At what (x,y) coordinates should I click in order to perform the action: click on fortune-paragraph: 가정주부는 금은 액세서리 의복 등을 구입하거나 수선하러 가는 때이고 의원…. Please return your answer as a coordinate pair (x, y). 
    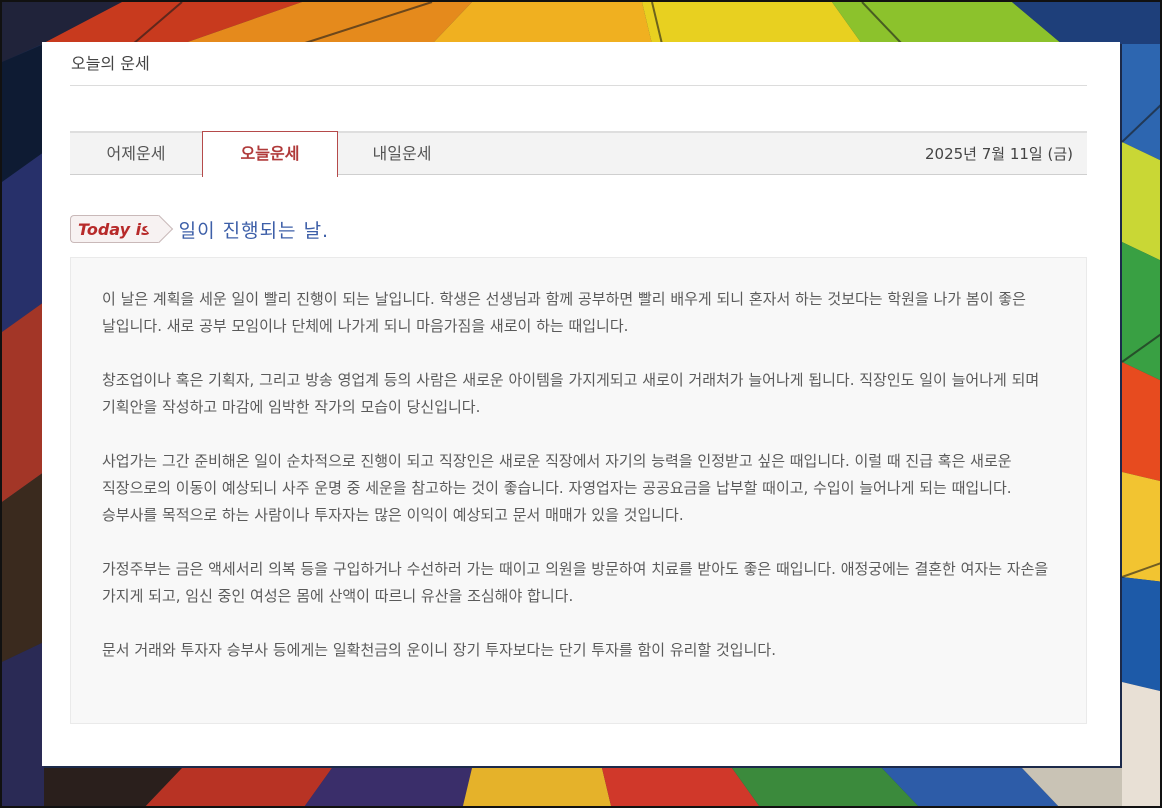
    Looking at the image, I should click on (575, 582).